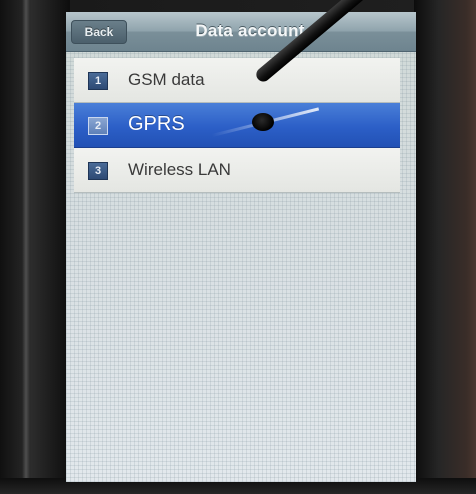  What do you see at coordinates (237, 170) in the screenshot?
I see `list-item-wireless-lan: 3 Wireless LAN` at bounding box center [237, 170].